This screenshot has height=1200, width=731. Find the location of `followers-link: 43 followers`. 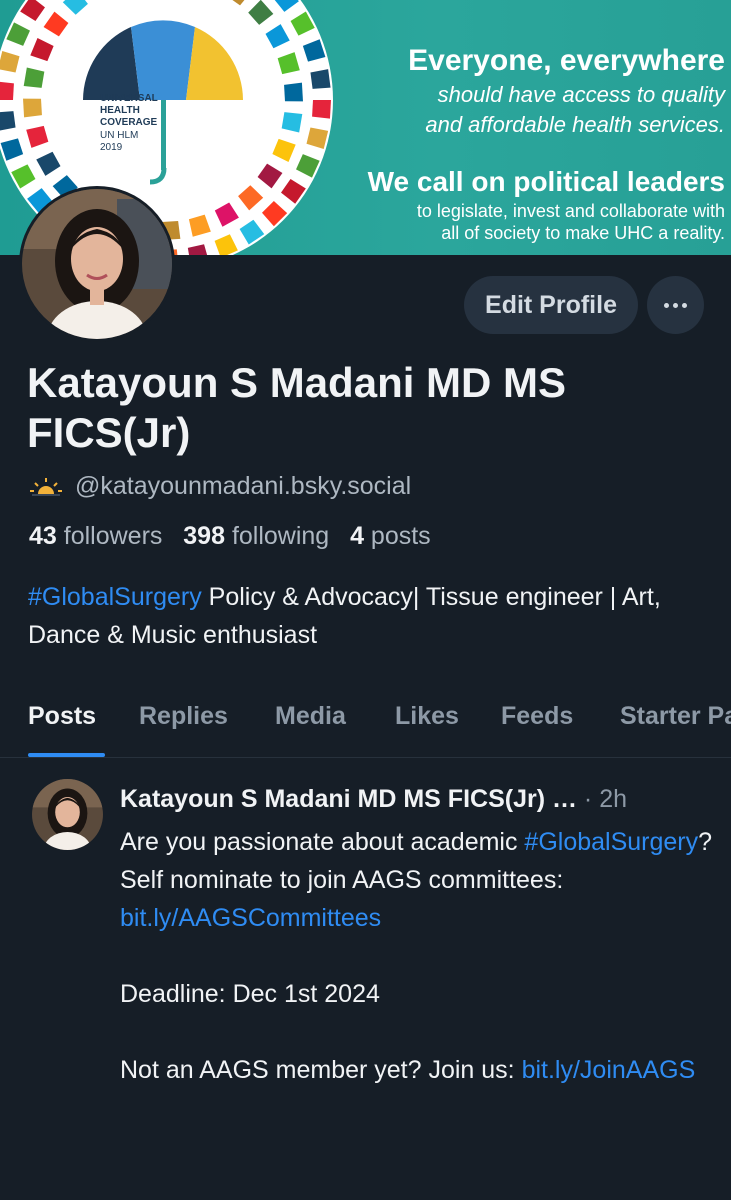

followers-link: 43 followers is located at coordinates (95, 536).